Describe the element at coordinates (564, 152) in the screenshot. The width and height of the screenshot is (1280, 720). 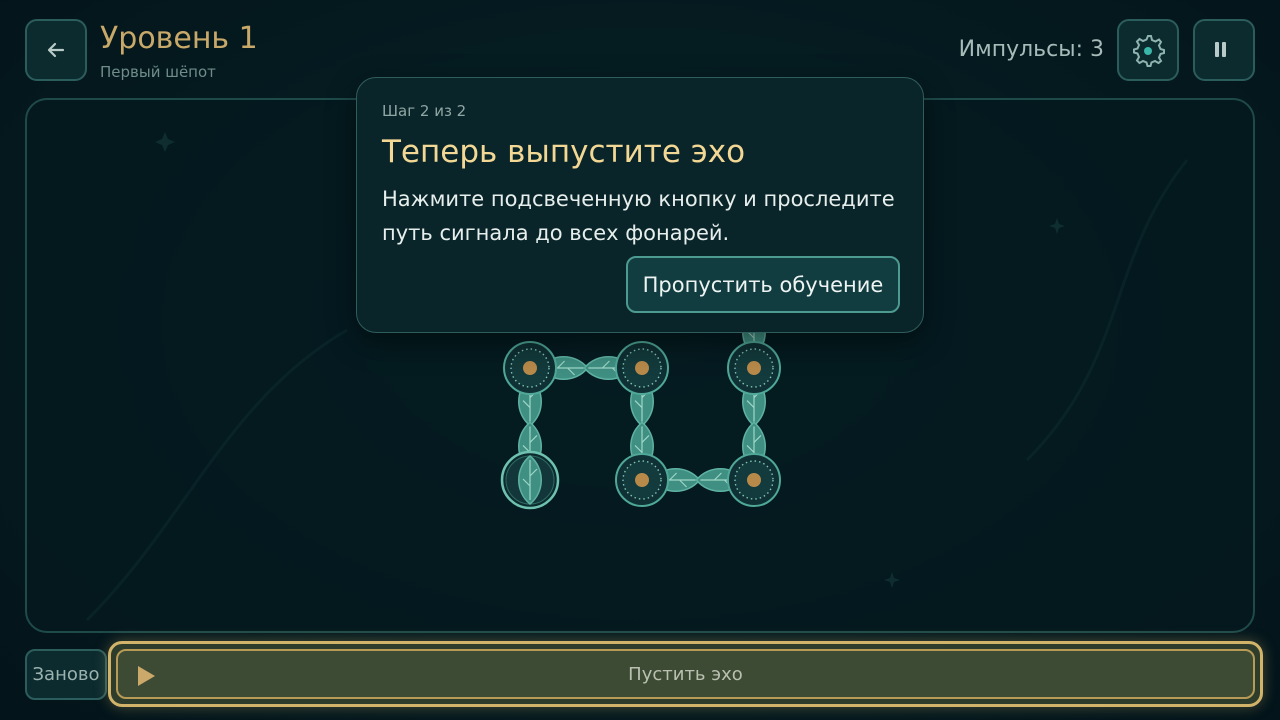
I see `tutorial-title: Теперь выпустите эхо` at that location.